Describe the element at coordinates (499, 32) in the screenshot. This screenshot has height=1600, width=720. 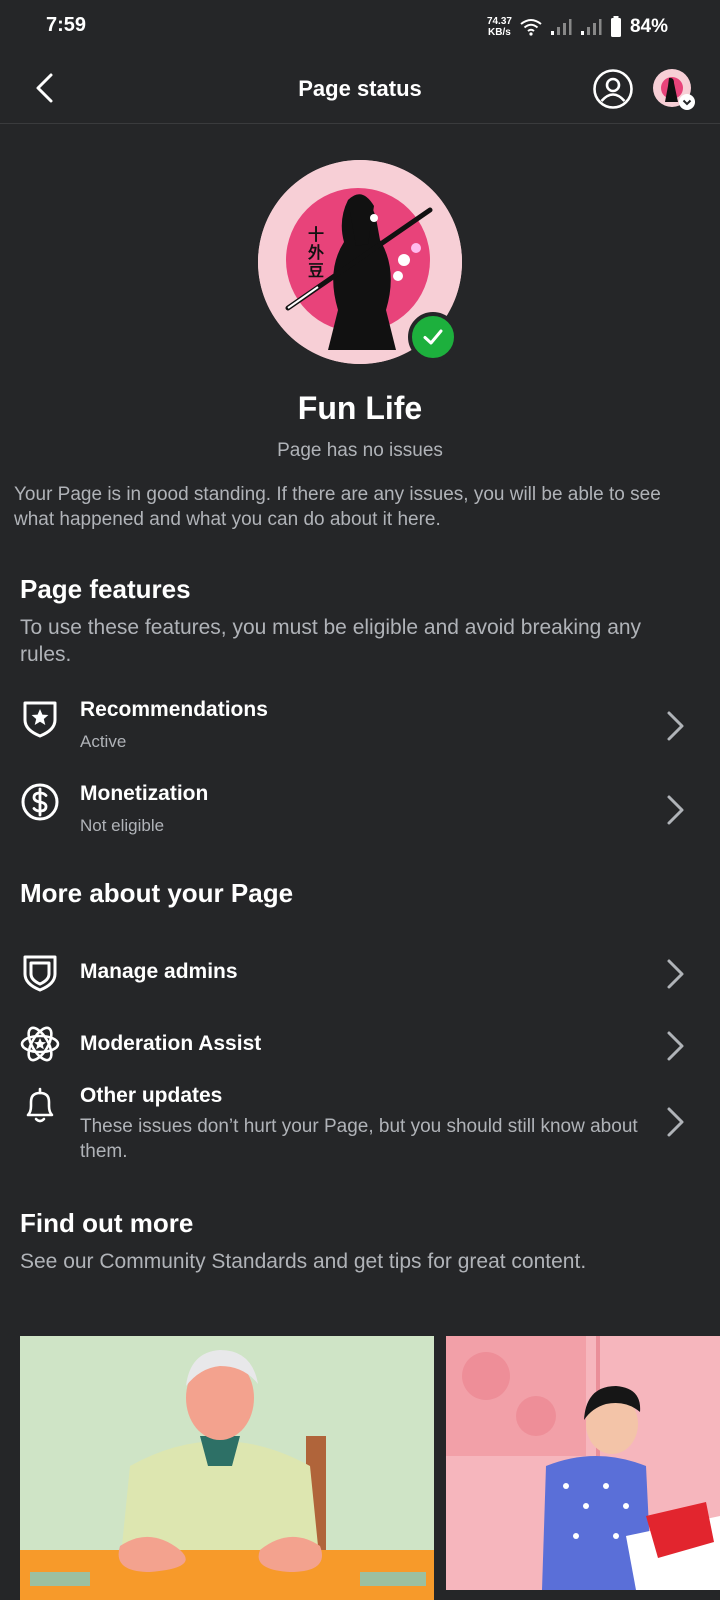
I see `network-speed-unit: KB/s` at that location.